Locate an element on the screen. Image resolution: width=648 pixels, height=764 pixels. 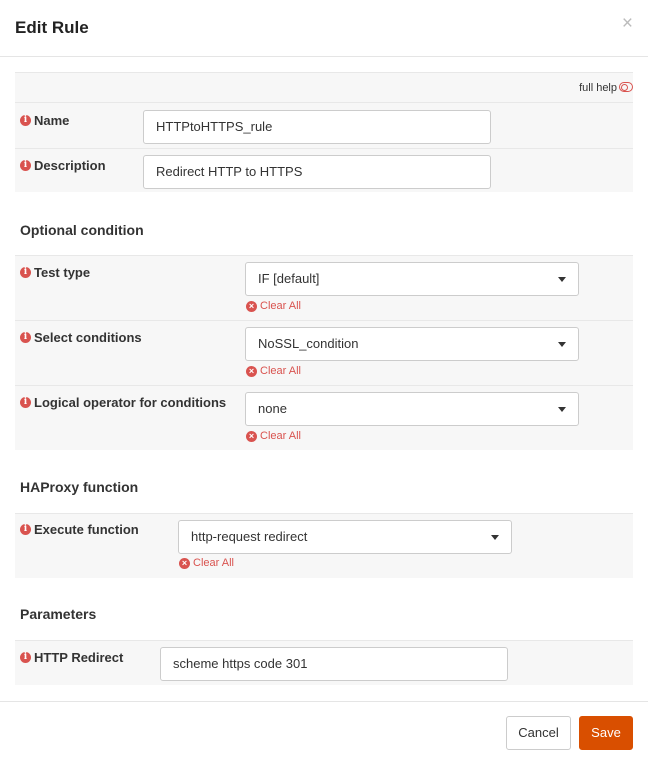
help-bar: full help is located at coordinates (324, 87).